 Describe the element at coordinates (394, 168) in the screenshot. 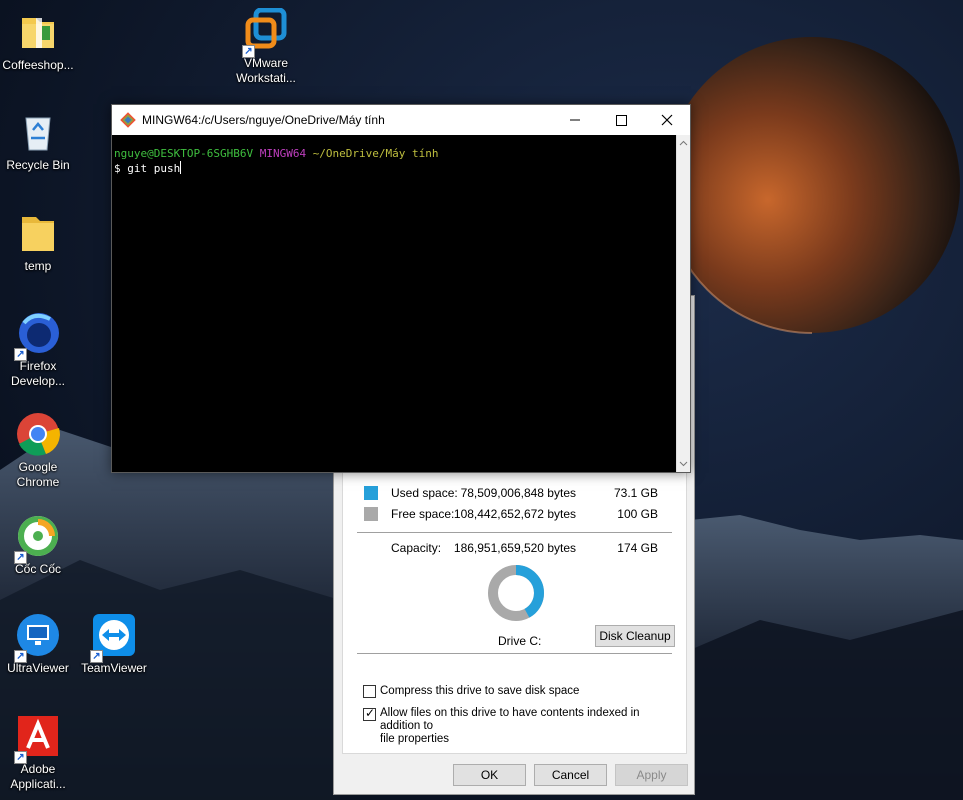

I see `command-line: $ git push` at that location.